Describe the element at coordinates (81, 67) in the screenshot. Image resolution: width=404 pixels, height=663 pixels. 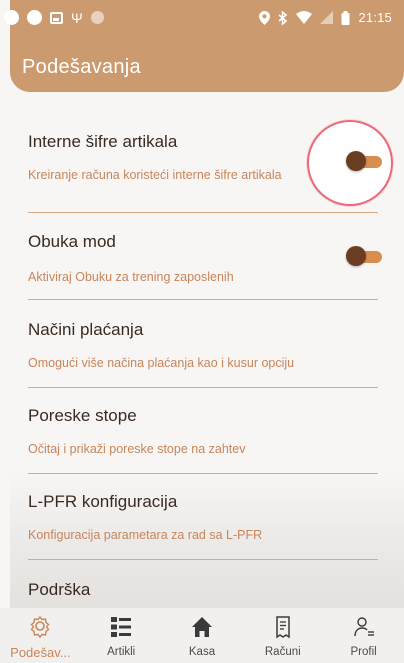
I see `page-title: Podešavanja` at that location.